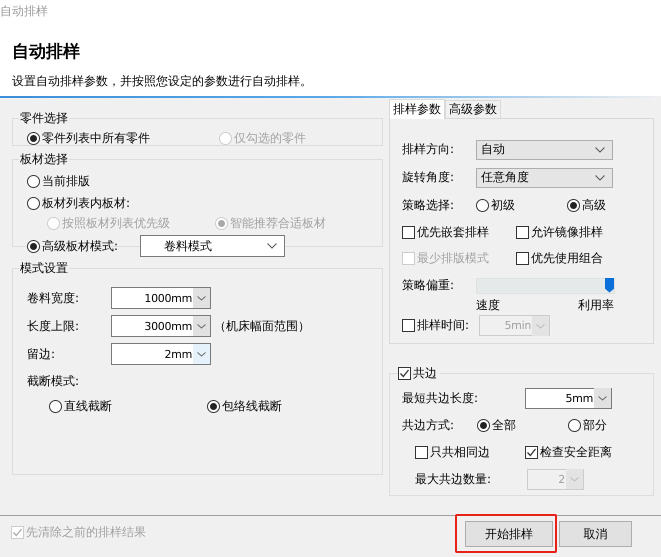 This screenshot has height=557, width=661. Describe the element at coordinates (459, 233) in the screenshot. I see `checkbox: 优先嵌套排样` at that location.